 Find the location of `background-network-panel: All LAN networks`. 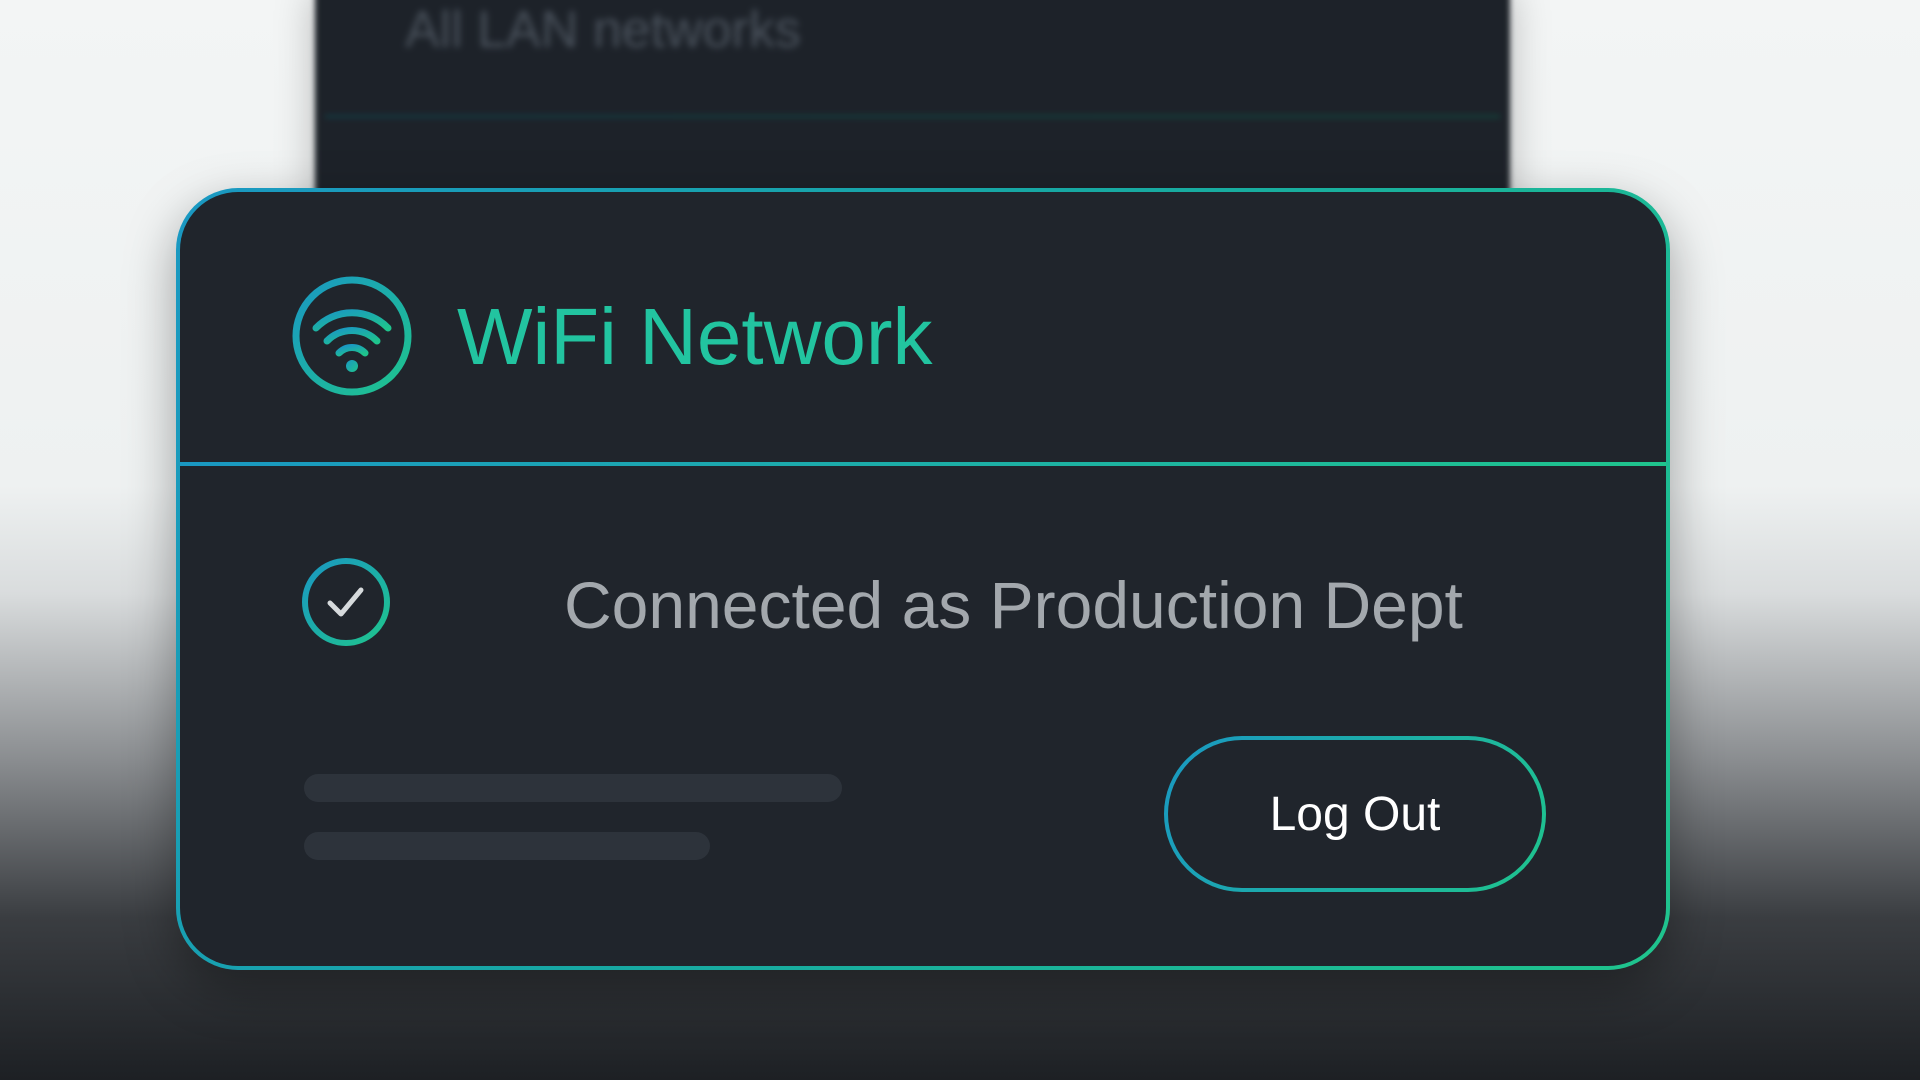

background-network-panel: All LAN networks is located at coordinates (912, 105).